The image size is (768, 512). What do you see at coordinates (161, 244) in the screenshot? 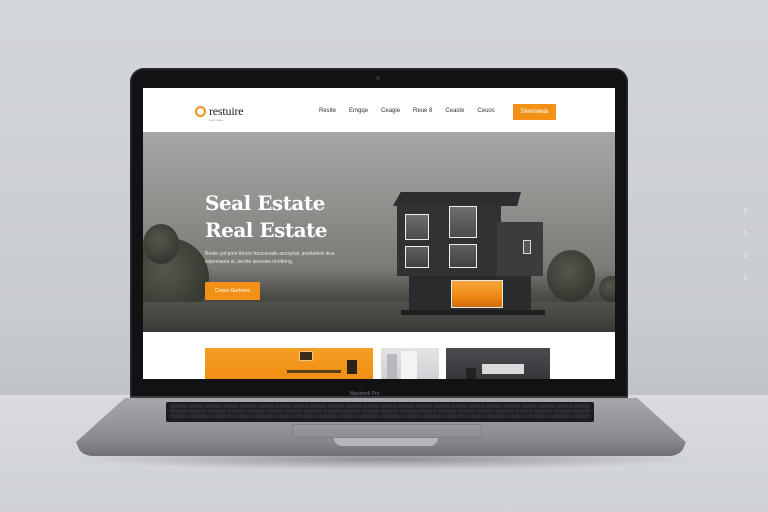
I see `tree-left-small` at bounding box center [161, 244].